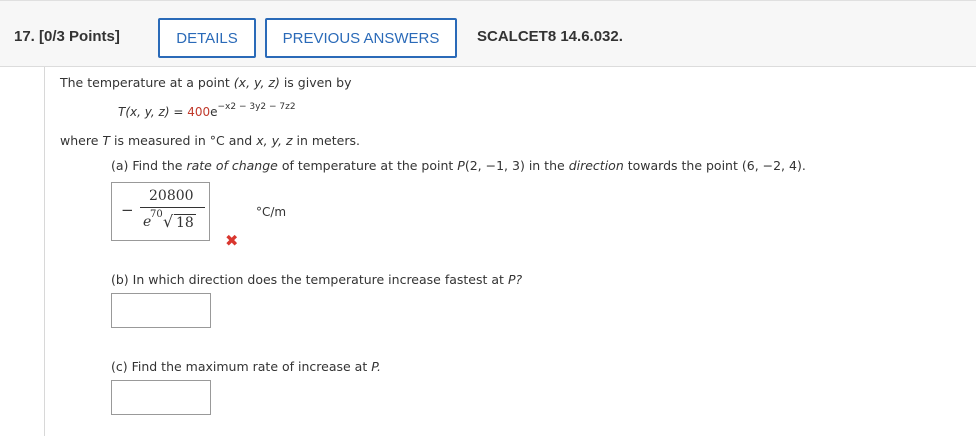 This screenshot has width=976, height=436. I want to click on intro-end: is given by, so click(317, 82).